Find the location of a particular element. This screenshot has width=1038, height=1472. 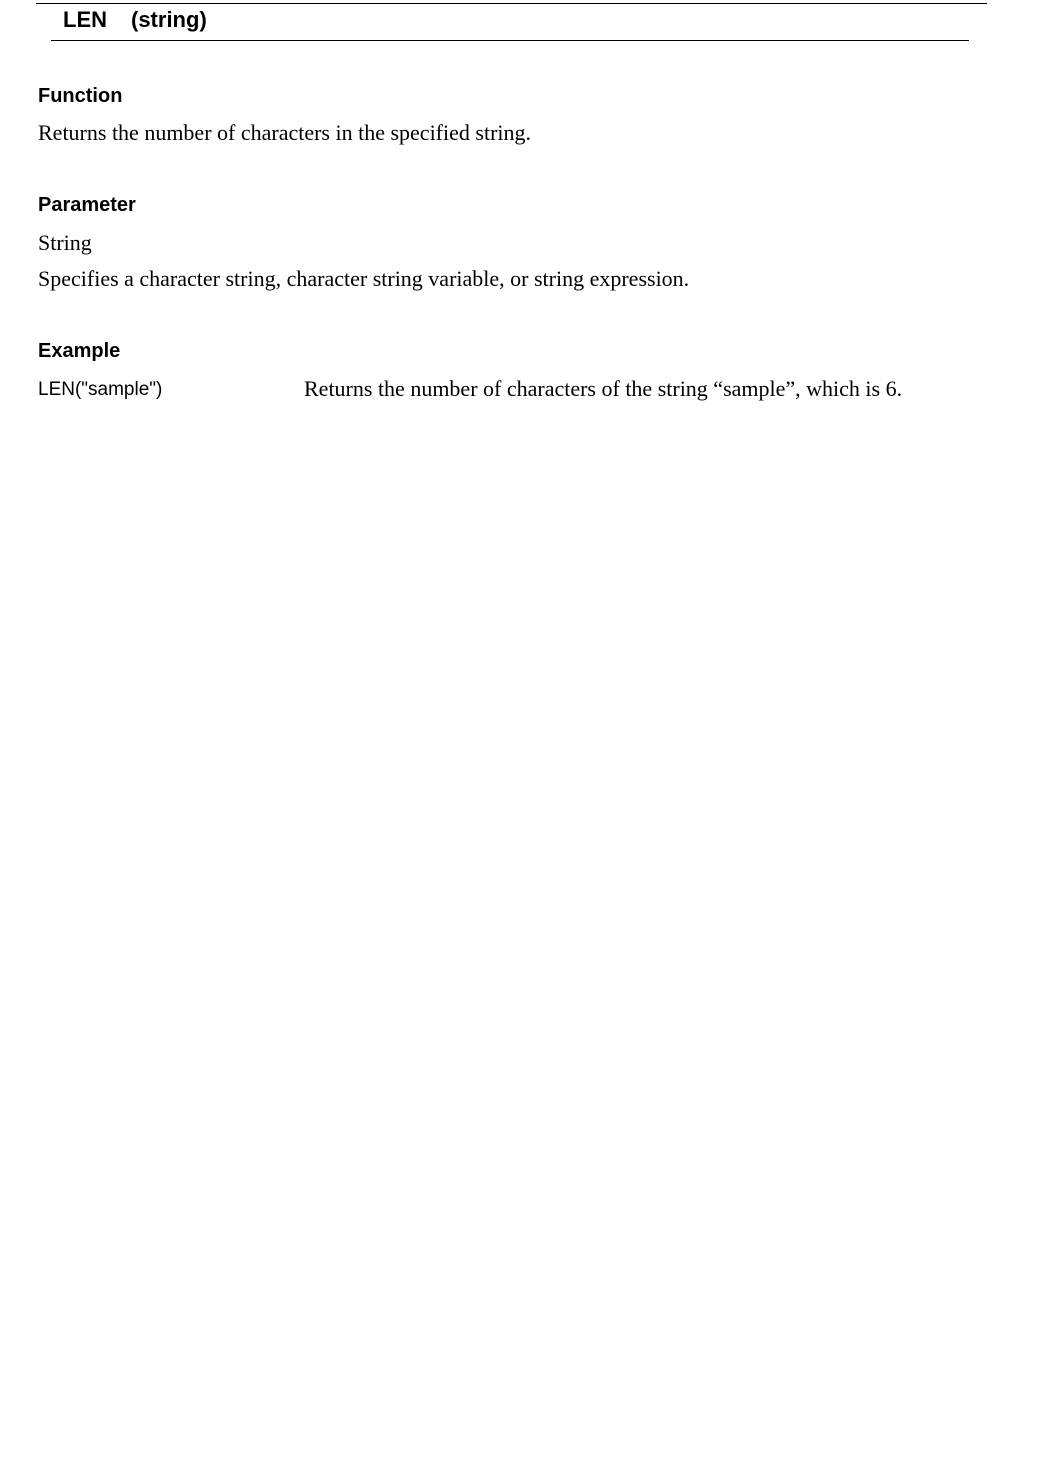

function-section-label: Function is located at coordinates (80, 96).